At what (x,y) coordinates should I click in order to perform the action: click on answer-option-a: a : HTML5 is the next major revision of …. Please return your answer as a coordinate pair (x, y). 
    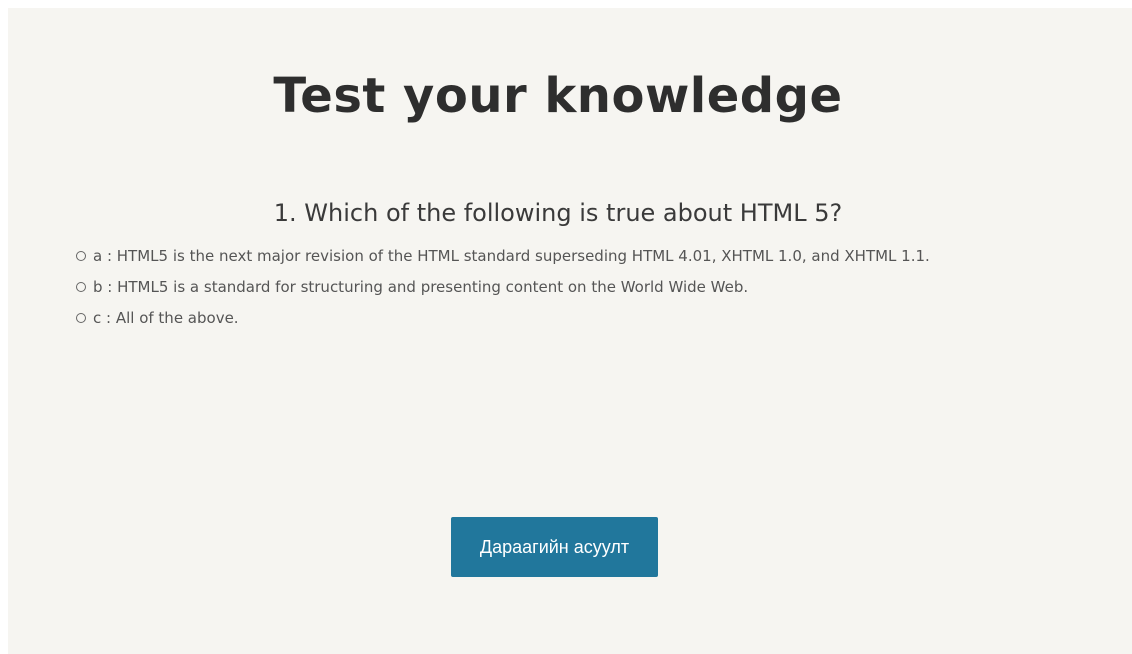
    Looking at the image, I should click on (503, 255).